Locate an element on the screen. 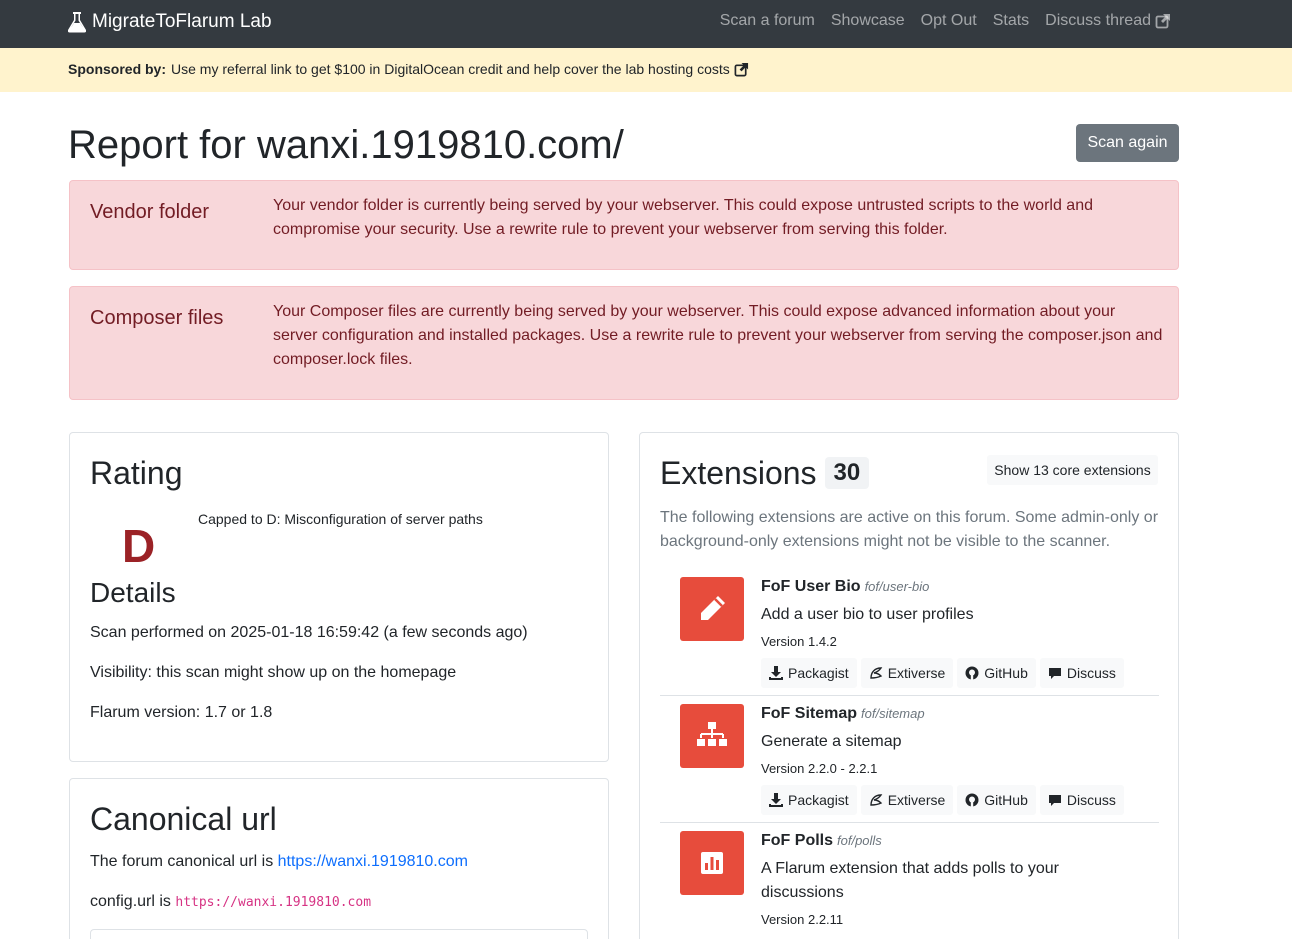  flarum-version: Flarum version: 1.7 or 1.8 is located at coordinates (181, 712).